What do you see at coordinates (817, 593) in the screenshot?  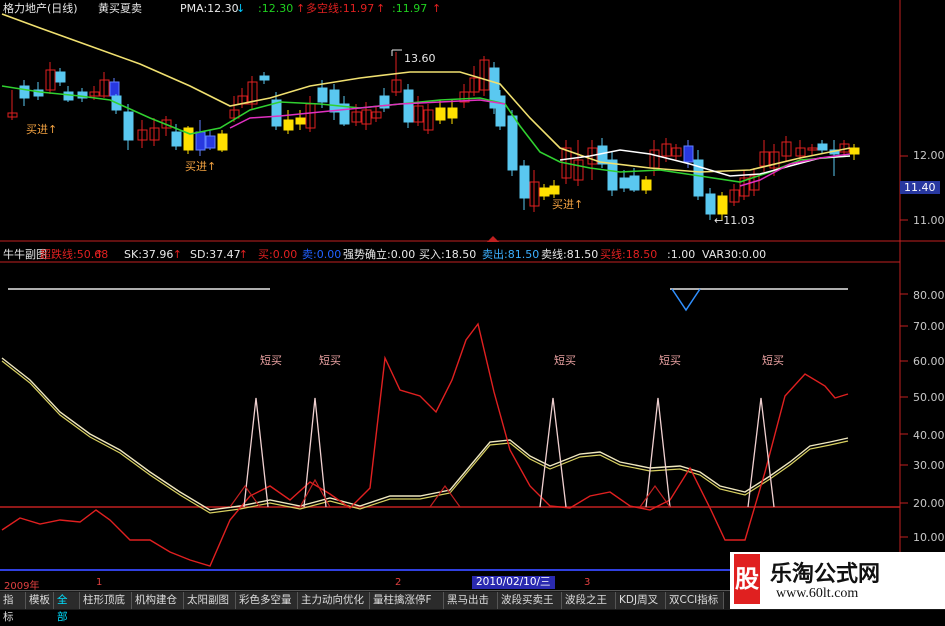 I see `watermark-url: www.60lt.com` at bounding box center [817, 593].